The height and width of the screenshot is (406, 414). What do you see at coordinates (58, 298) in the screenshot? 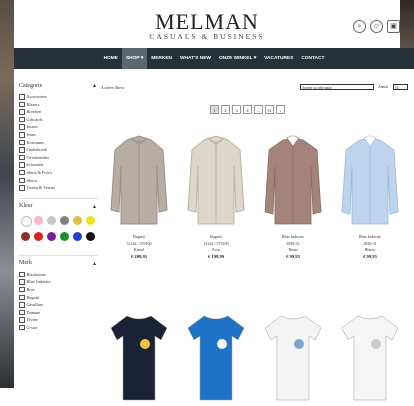
I see `brand-item: Bugatti` at bounding box center [58, 298].